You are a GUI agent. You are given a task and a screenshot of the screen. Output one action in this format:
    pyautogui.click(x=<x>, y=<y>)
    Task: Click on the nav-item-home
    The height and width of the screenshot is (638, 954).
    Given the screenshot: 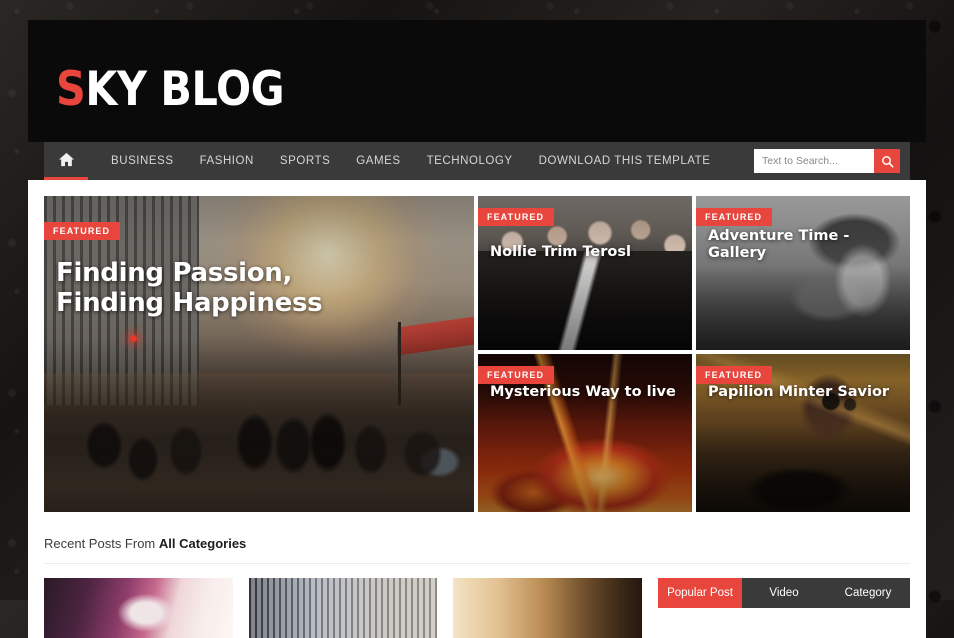 What is the action you would take?
    pyautogui.click(x=66, y=161)
    